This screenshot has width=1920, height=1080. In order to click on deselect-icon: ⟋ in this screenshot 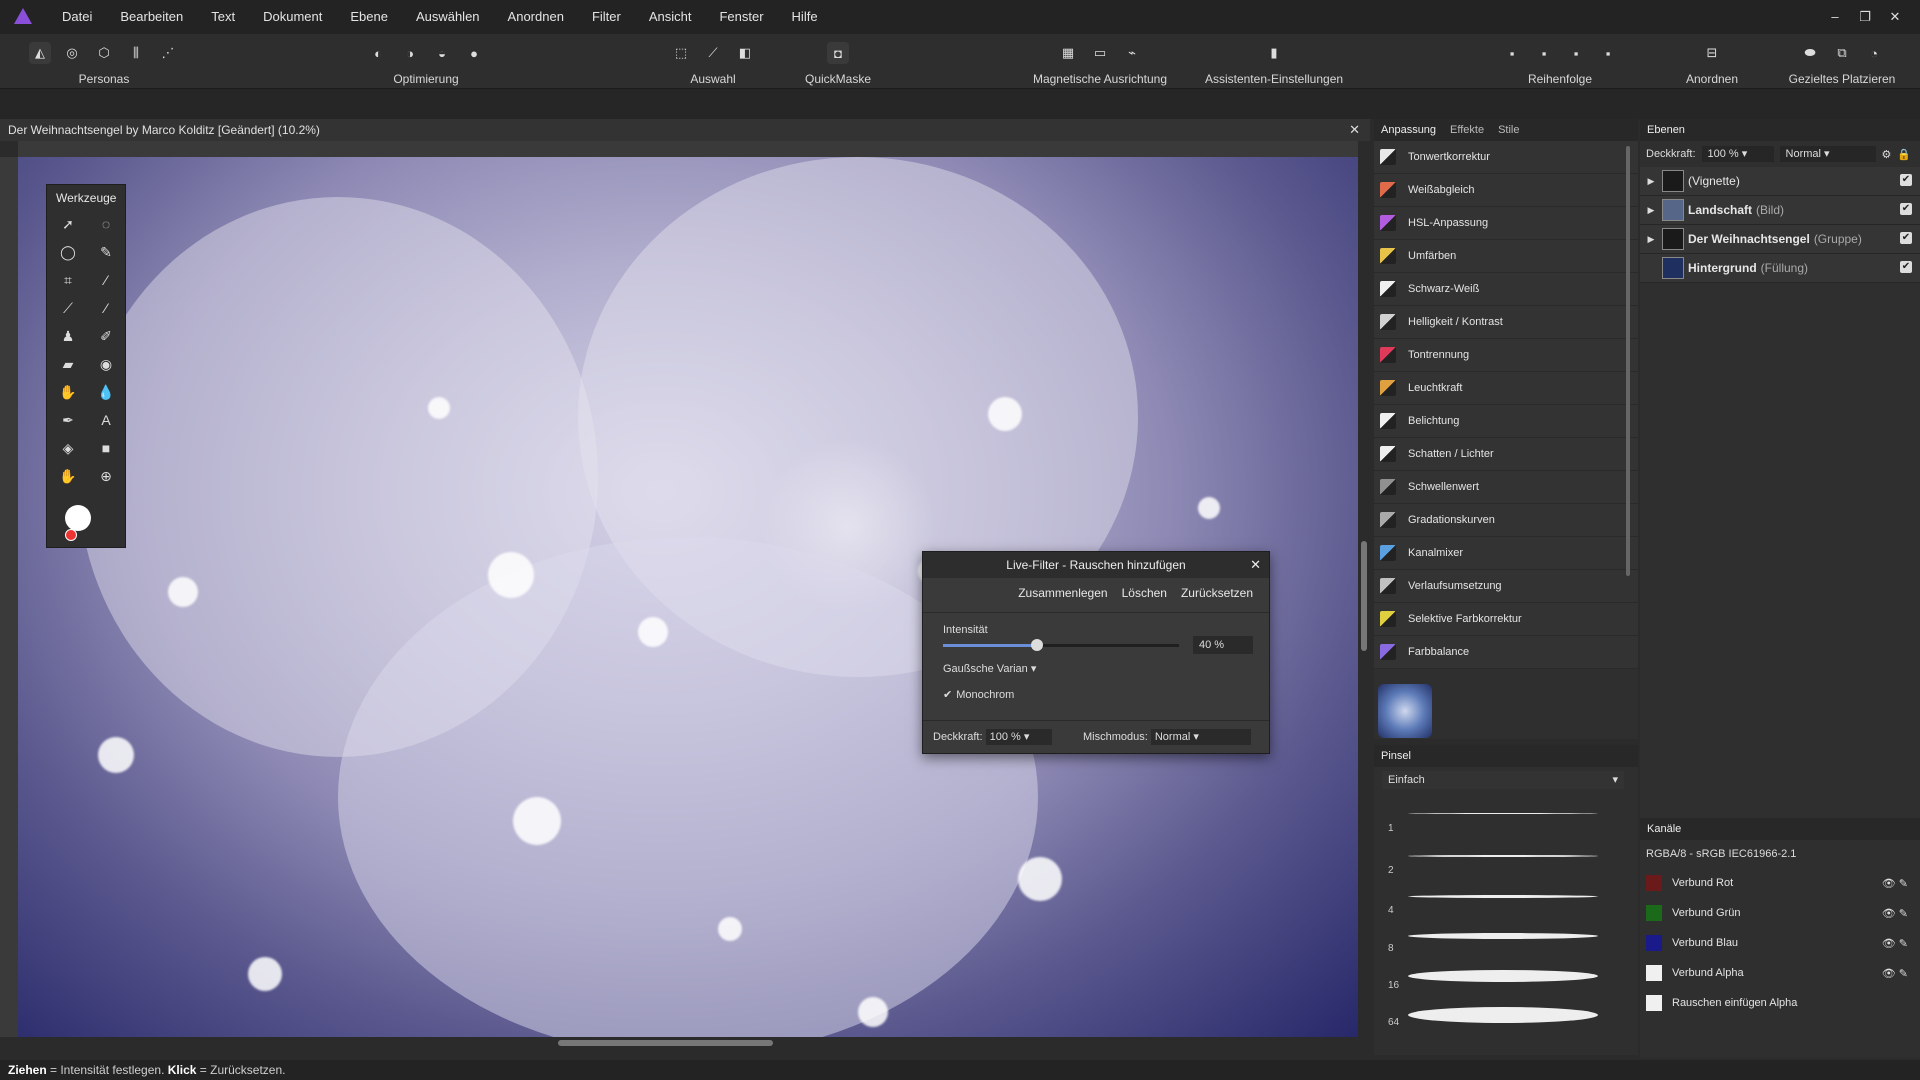, I will do `click(713, 53)`.